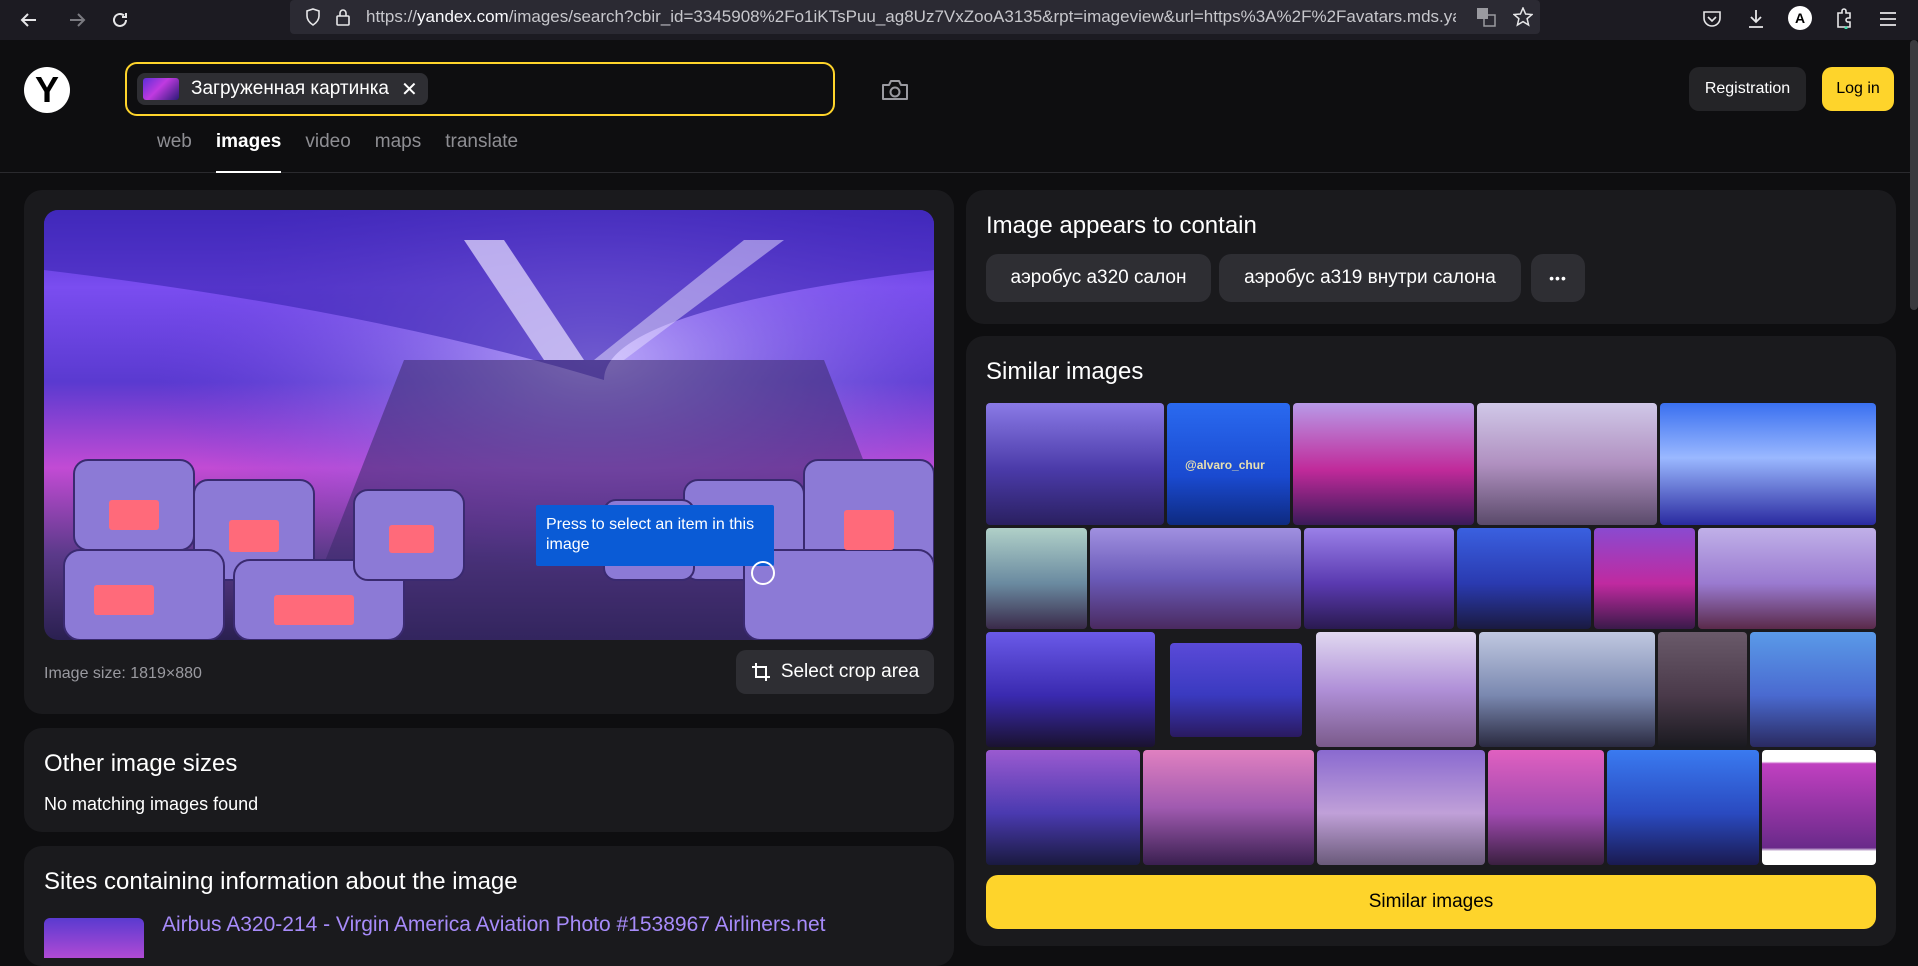  I want to click on login-button: Log in, so click(1858, 89).